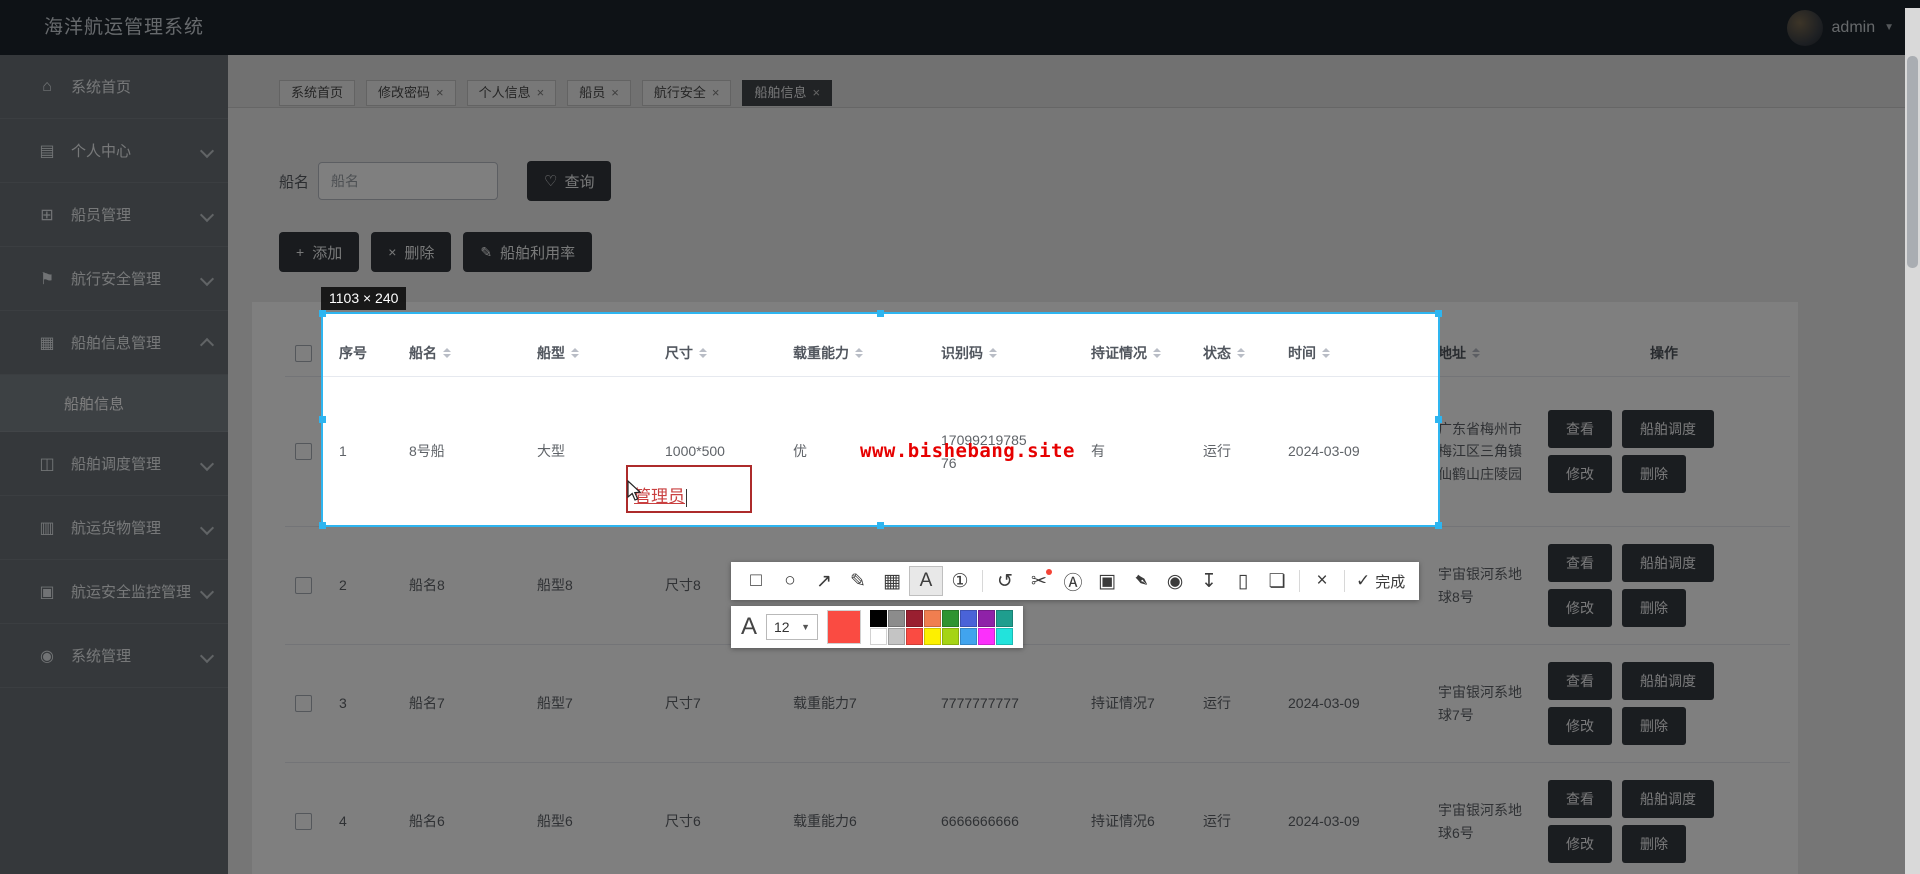 The height and width of the screenshot is (874, 1920). I want to click on ship-name-input, so click(408, 181).